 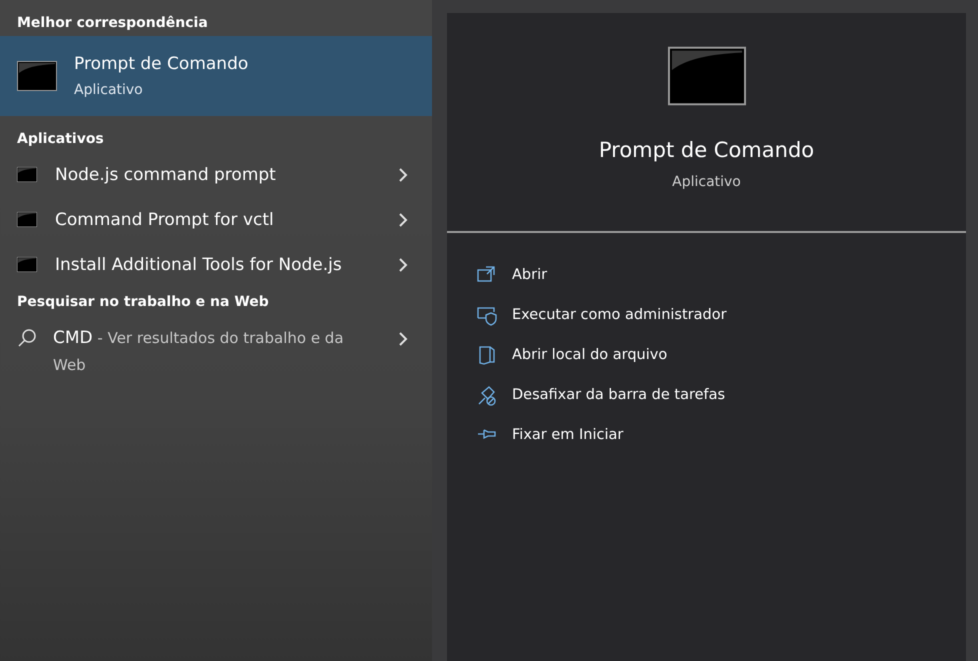 What do you see at coordinates (721, 395) in the screenshot?
I see `action-item: Desafixar da barra de tarefas` at bounding box center [721, 395].